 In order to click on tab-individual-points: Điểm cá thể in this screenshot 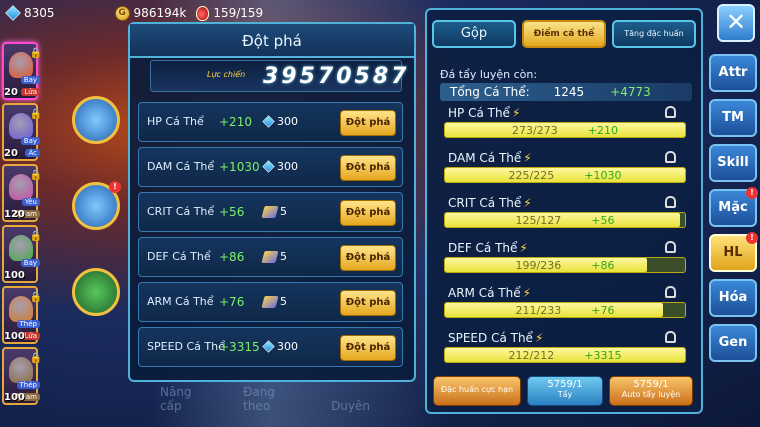, I will do `click(564, 34)`.